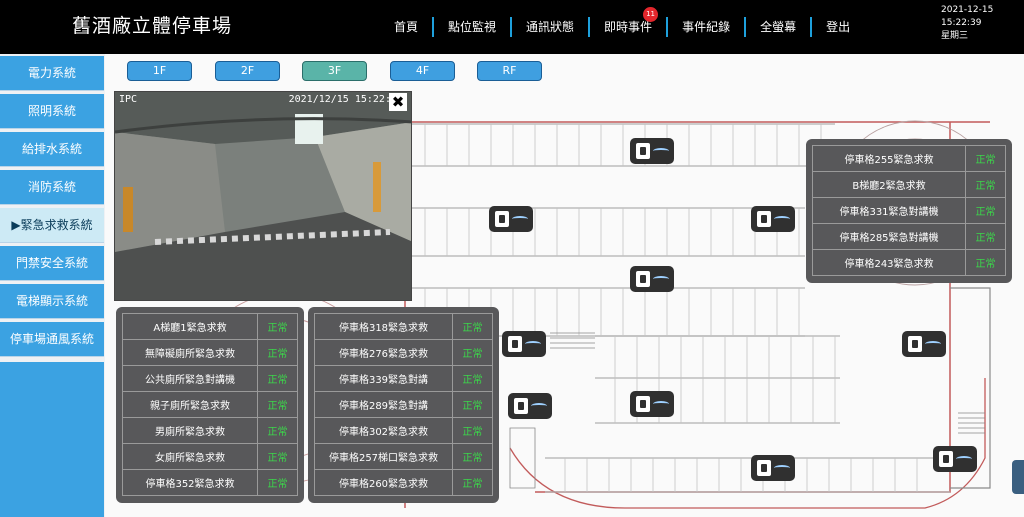 The height and width of the screenshot is (517, 1024). What do you see at coordinates (159, 71) in the screenshot?
I see `floor-tab-1f: 1F` at bounding box center [159, 71].